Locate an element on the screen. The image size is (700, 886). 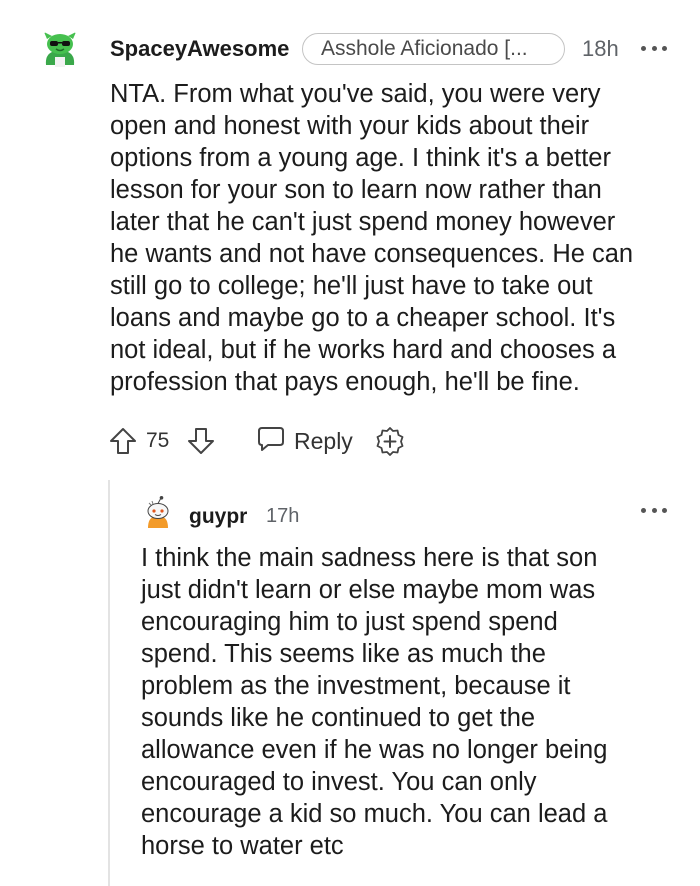
comment-body-line: allowance even if he was no longer being is located at coordinates (374, 750).